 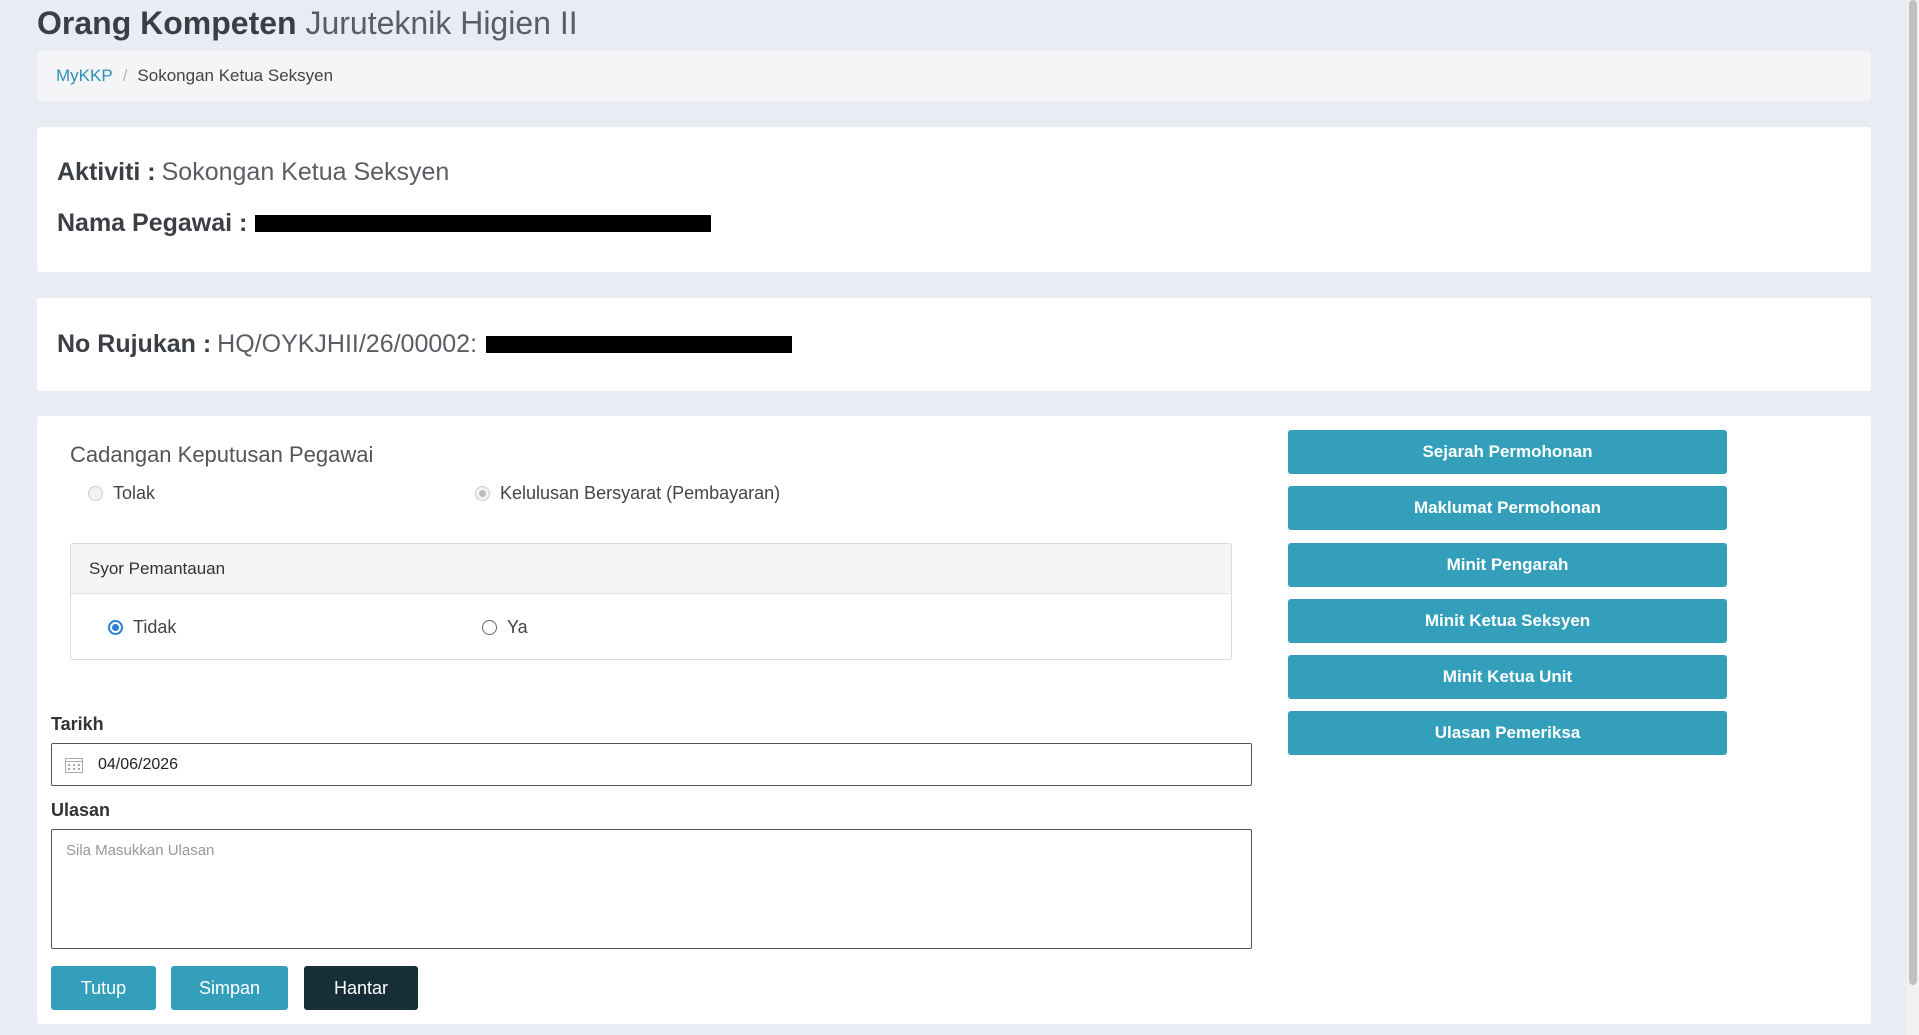 I want to click on save-button: Simpan, so click(x=229, y=988).